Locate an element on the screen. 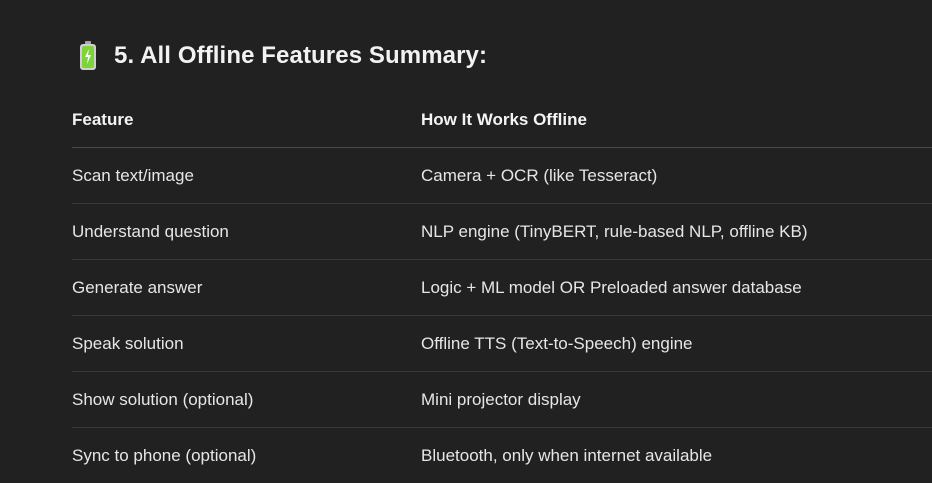 This screenshot has width=932, height=483. battery-icon is located at coordinates (88, 56).